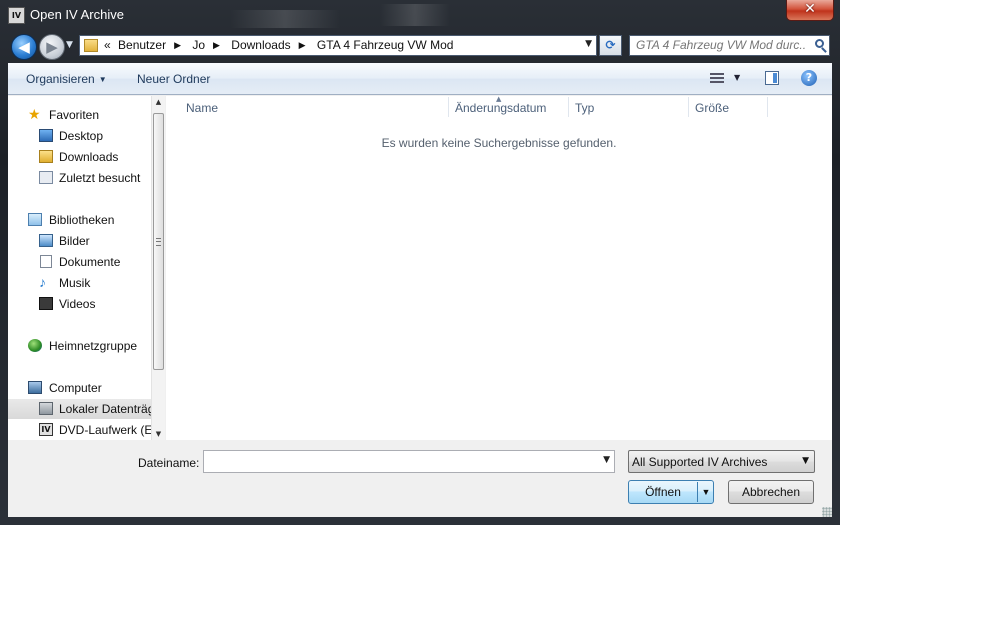 Image resolution: width=1008 pixels, height=630 pixels. What do you see at coordinates (721, 45) in the screenshot?
I see `search-input` at bounding box center [721, 45].